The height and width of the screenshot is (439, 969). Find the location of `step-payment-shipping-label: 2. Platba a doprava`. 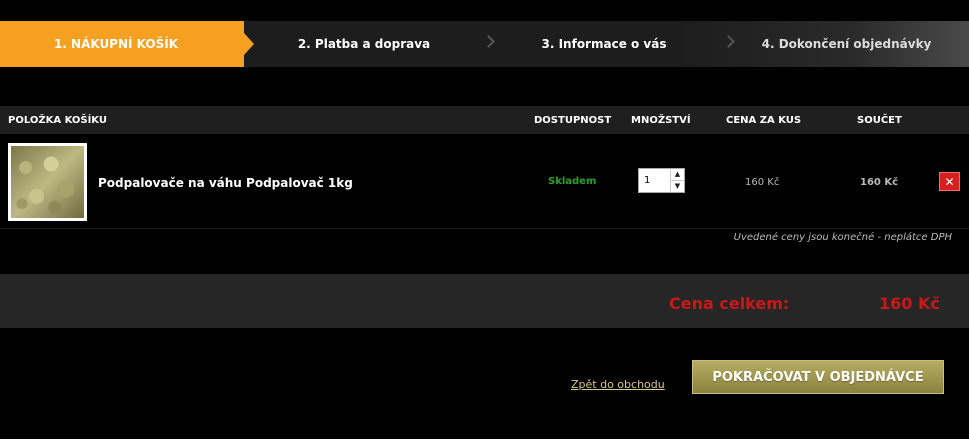

step-payment-shipping-label: 2. Platba a doprava is located at coordinates (364, 44).